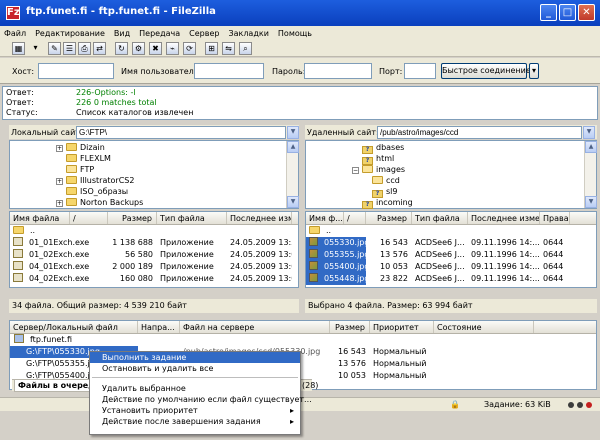  I want to click on tree-item: FTP, so click(80, 169).